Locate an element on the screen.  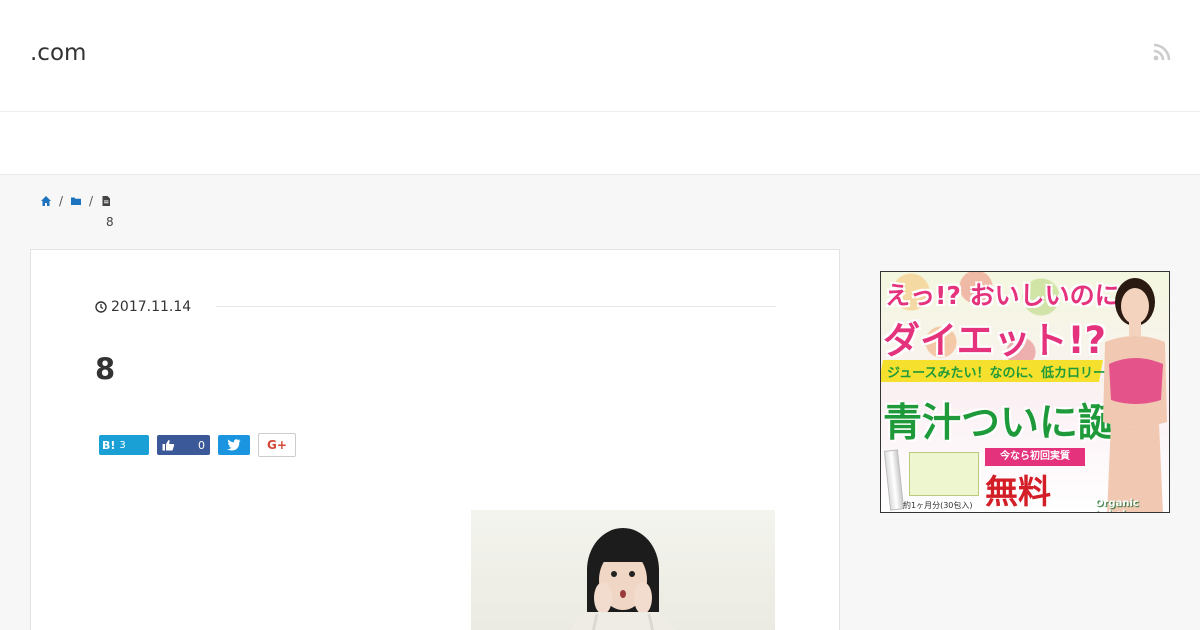
google-plus-label: G+ is located at coordinates (277, 445).